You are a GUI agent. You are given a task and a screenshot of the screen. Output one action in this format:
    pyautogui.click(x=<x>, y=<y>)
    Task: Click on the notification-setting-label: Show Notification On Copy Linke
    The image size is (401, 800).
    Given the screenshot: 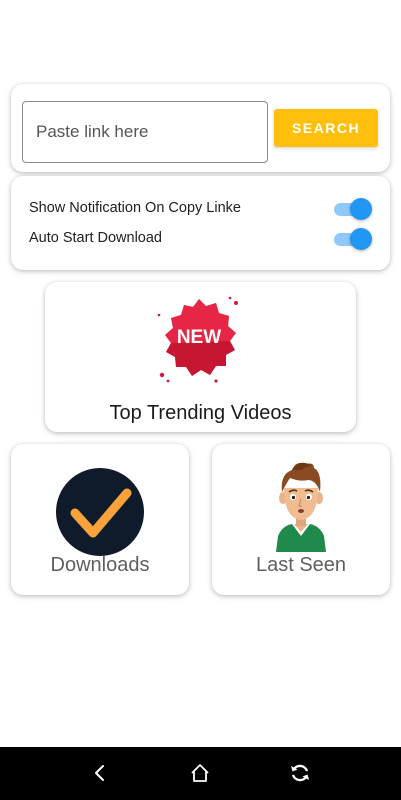 What is the action you would take?
    pyautogui.click(x=135, y=208)
    